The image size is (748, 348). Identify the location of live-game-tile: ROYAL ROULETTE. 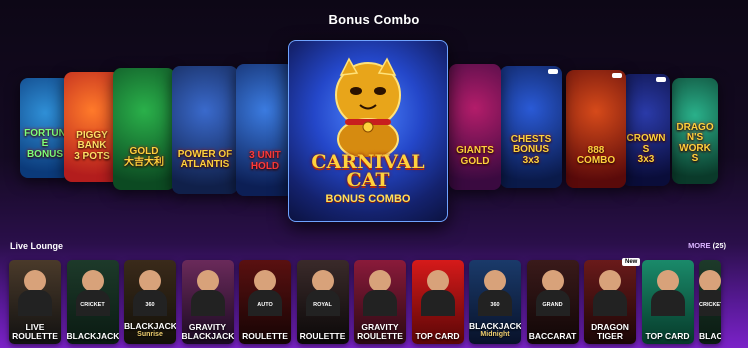
(322, 302).